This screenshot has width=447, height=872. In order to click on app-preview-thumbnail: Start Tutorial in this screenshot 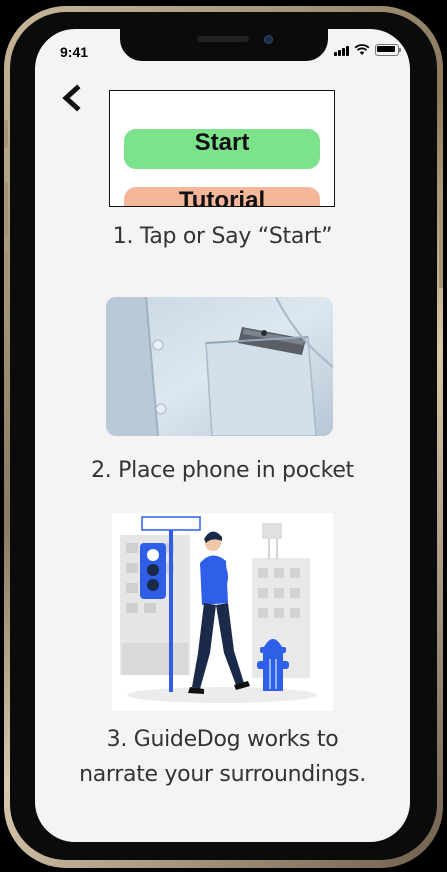, I will do `click(222, 148)`.